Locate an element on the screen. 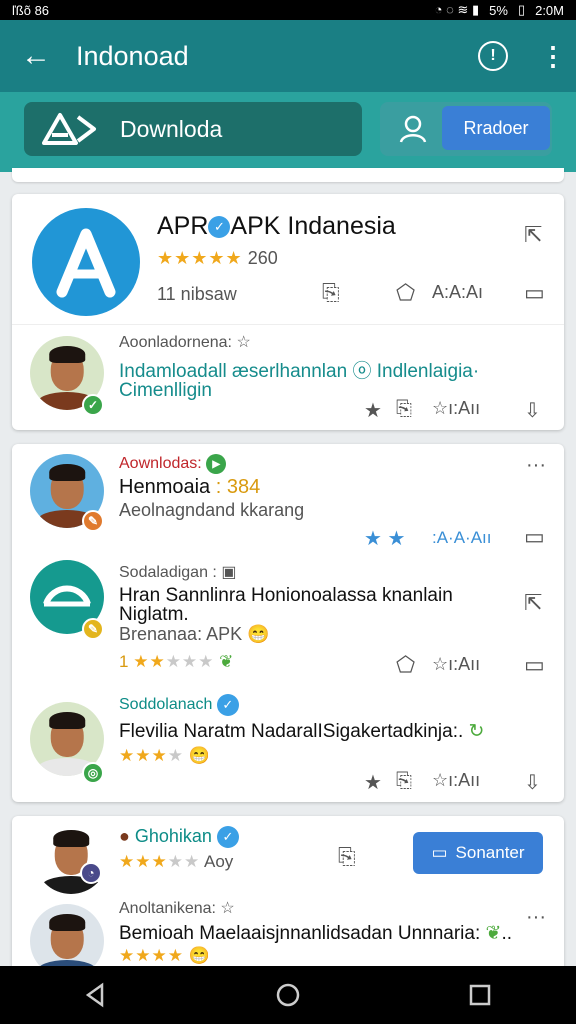  comment-header: Aoonladornena: ☆ is located at coordinates (185, 342).